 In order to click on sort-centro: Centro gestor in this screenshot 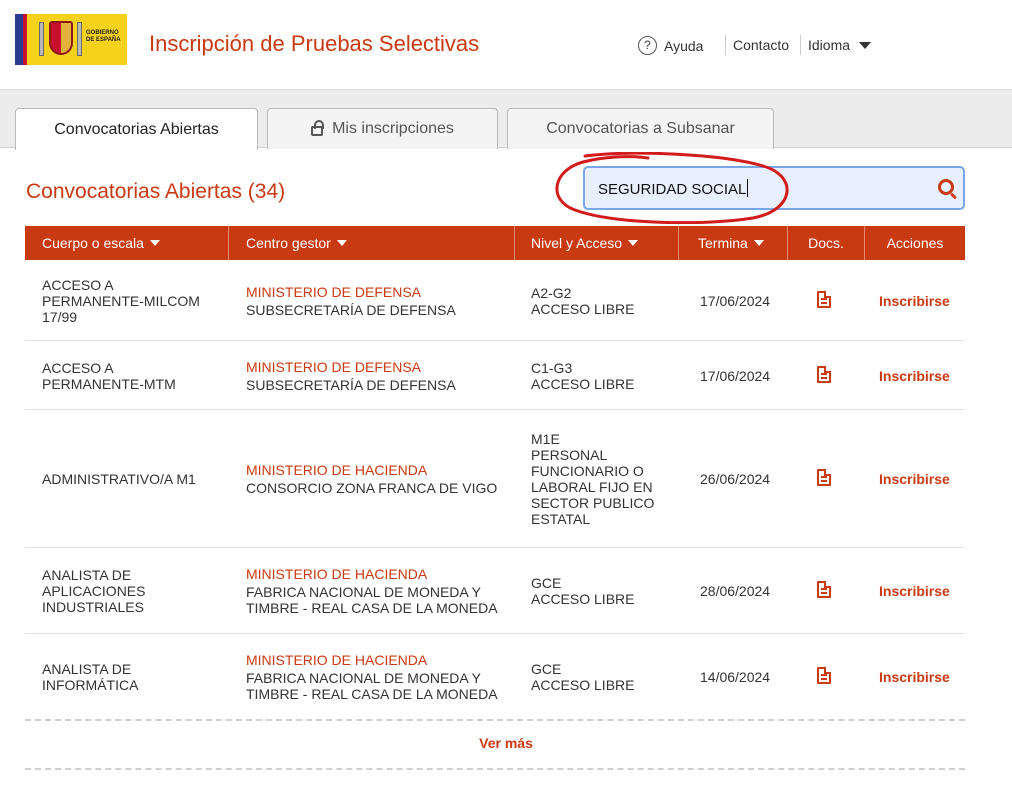, I will do `click(372, 243)`.